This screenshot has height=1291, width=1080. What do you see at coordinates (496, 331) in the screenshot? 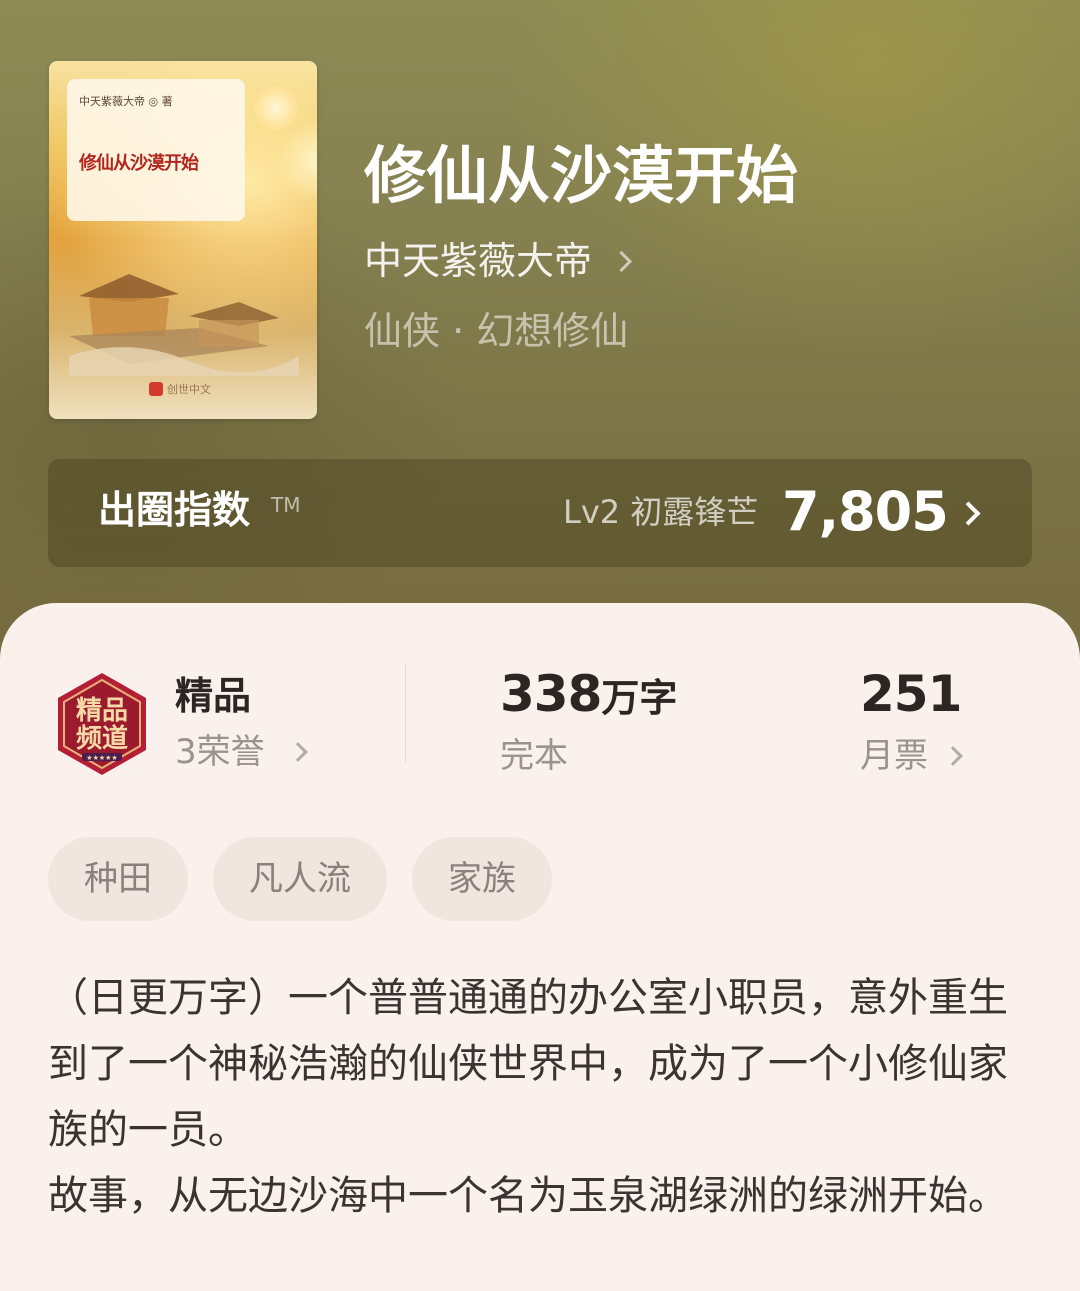
I see `book-genre: 仙侠 · 幻想修仙` at bounding box center [496, 331].